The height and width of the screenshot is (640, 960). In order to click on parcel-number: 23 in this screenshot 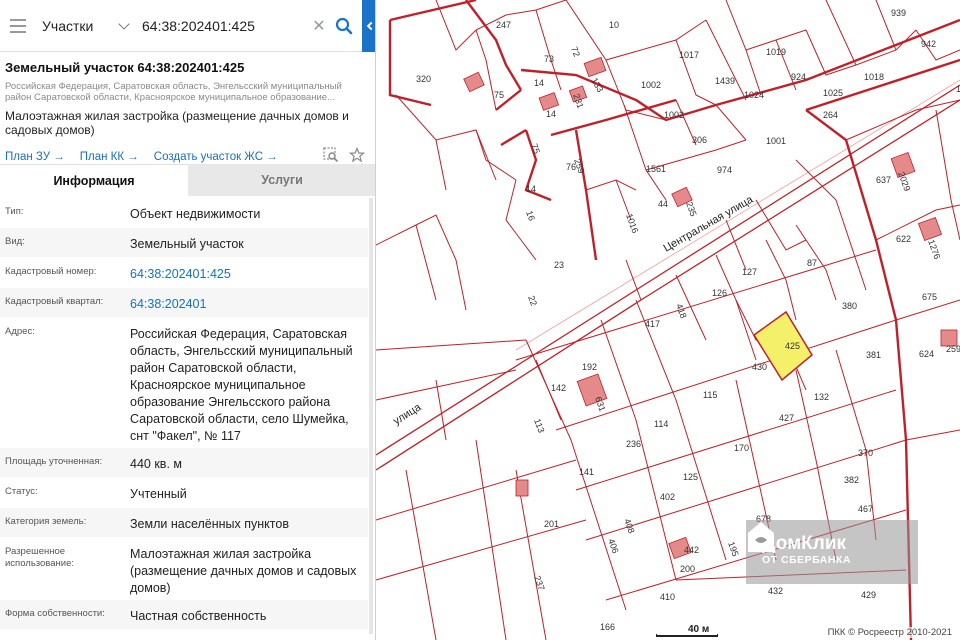, I will do `click(559, 265)`.